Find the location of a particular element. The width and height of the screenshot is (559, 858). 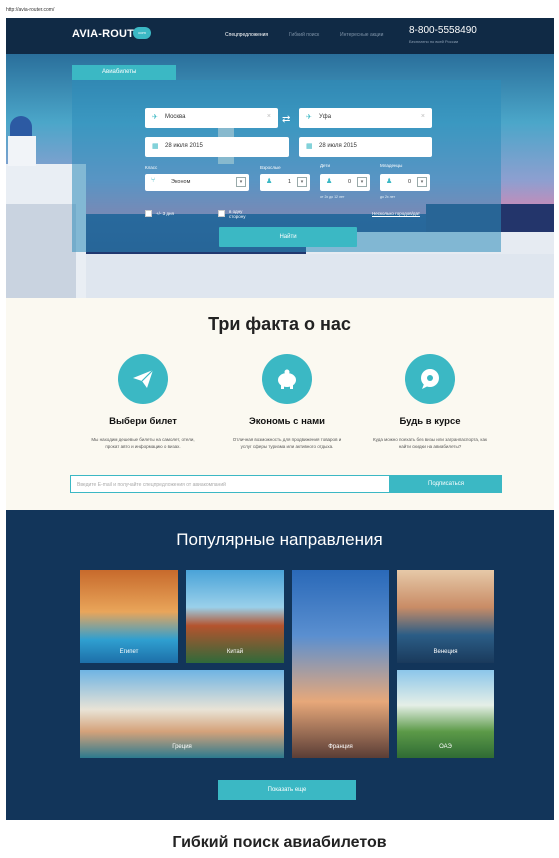

children-sublabel: от 2х до 12 лет is located at coordinates (332, 197).